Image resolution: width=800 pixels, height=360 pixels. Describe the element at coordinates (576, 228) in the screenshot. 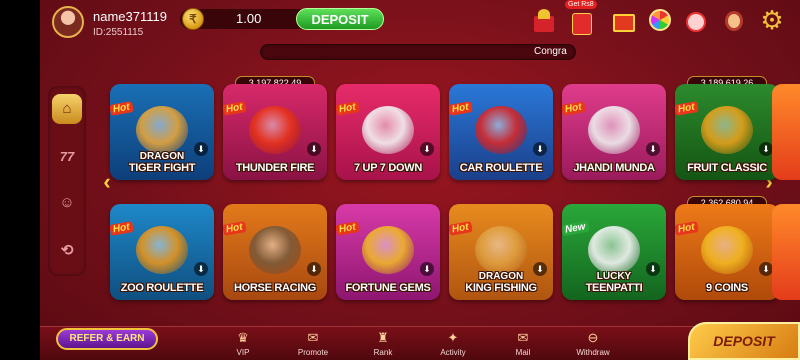

I see `new-badge: New` at that location.